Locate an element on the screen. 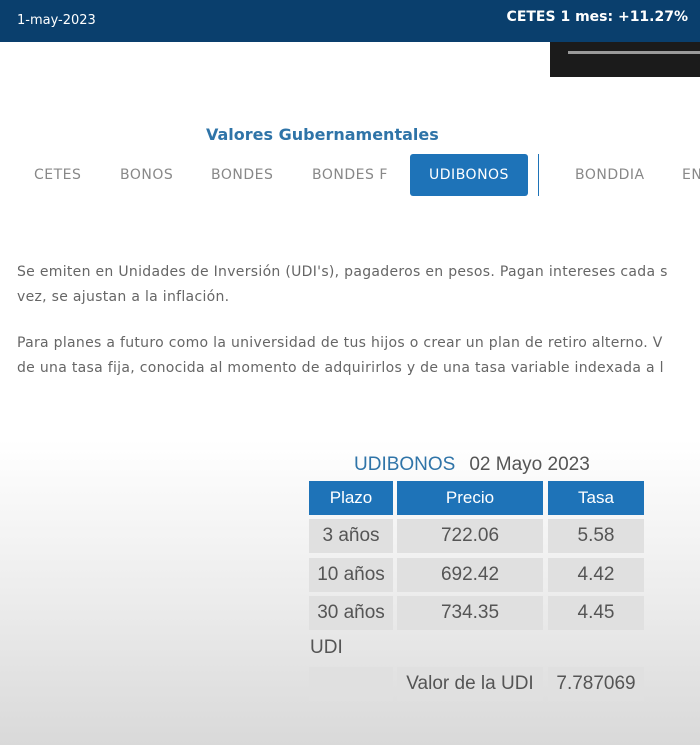 Image resolution: width=700 pixels, height=745 pixels. tab-bondes: BONDES is located at coordinates (242, 175).